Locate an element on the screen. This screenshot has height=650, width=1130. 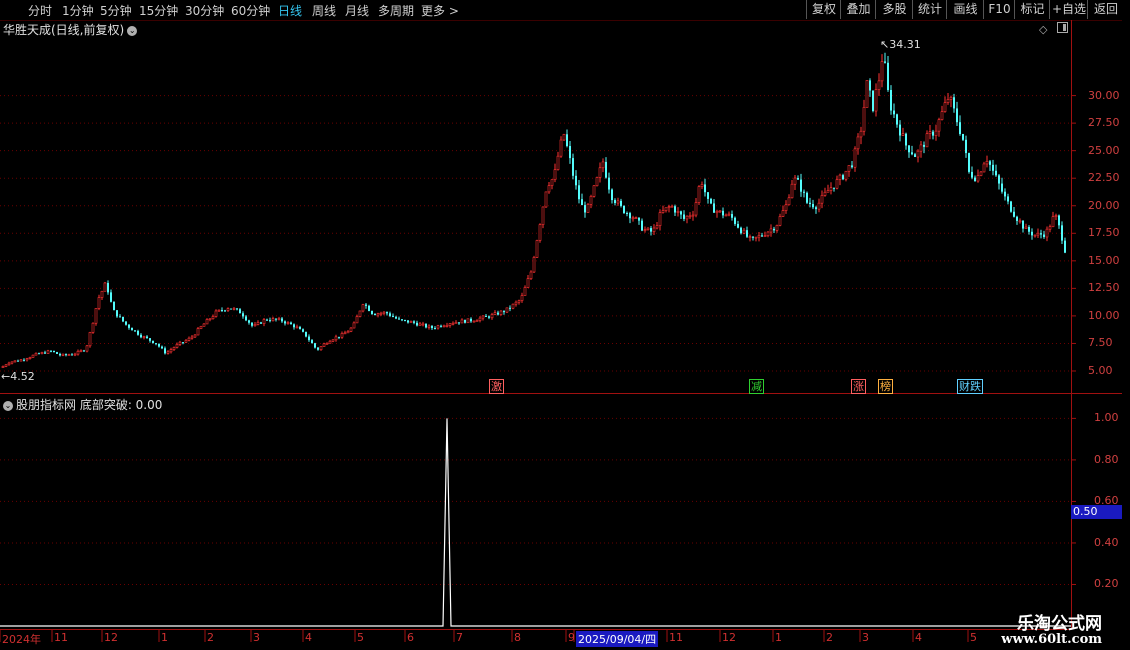
event-marker-4: 财跌 is located at coordinates (970, 386).